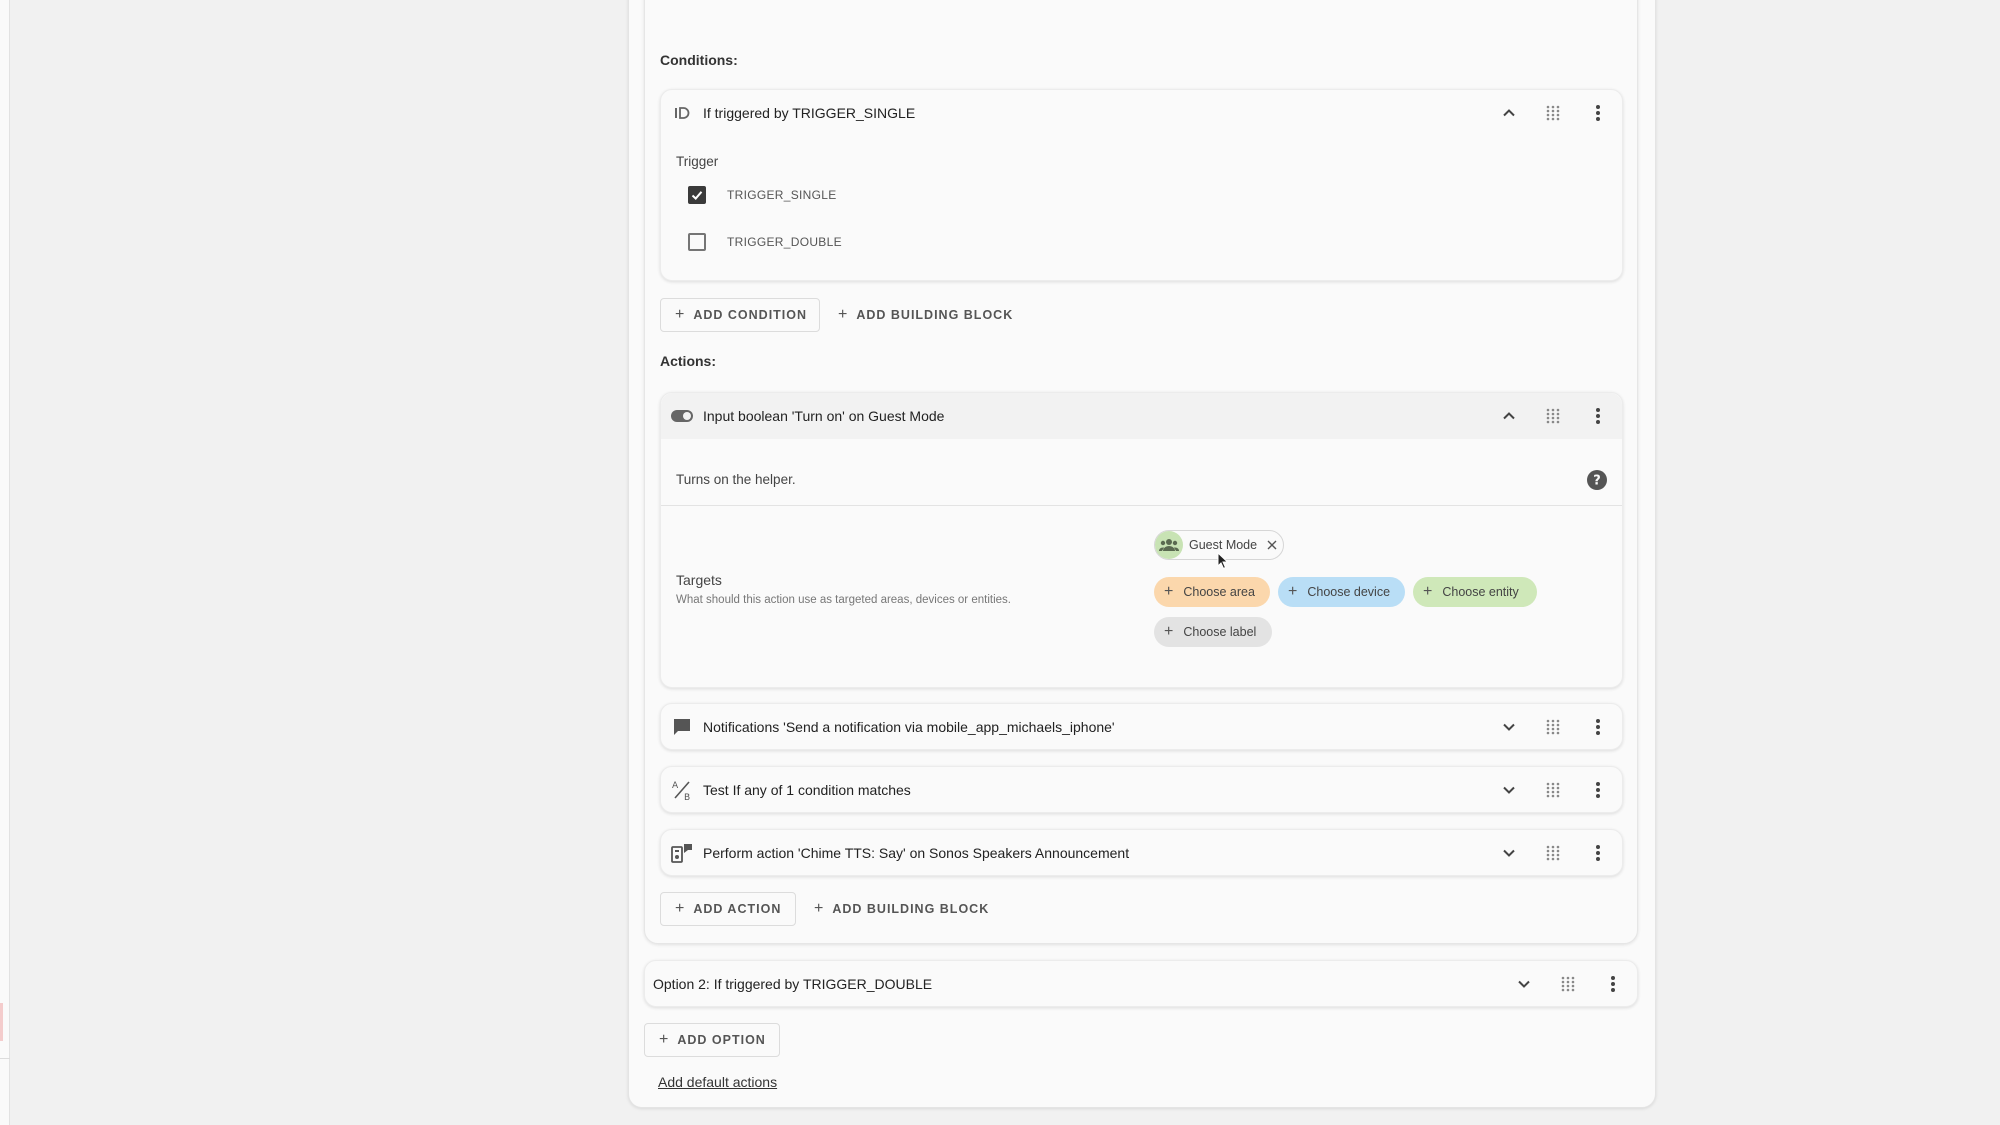  I want to click on targets-divider, so click(1141, 505).